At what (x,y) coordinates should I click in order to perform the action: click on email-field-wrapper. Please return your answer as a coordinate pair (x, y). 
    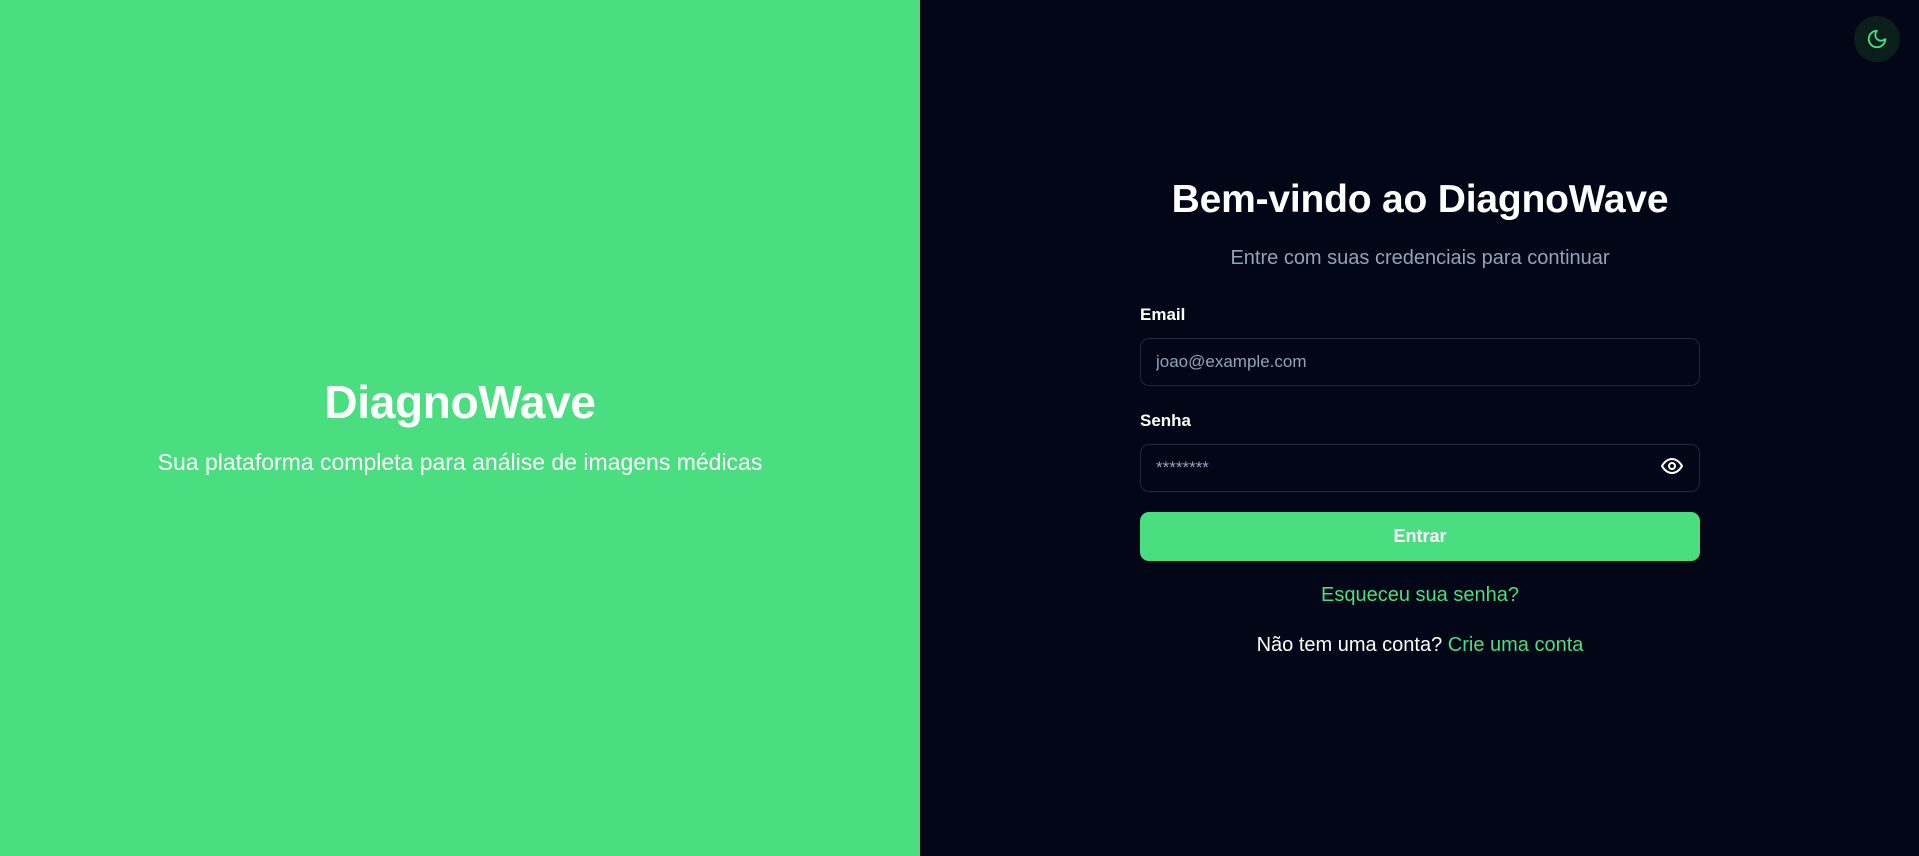
    Looking at the image, I should click on (1420, 362).